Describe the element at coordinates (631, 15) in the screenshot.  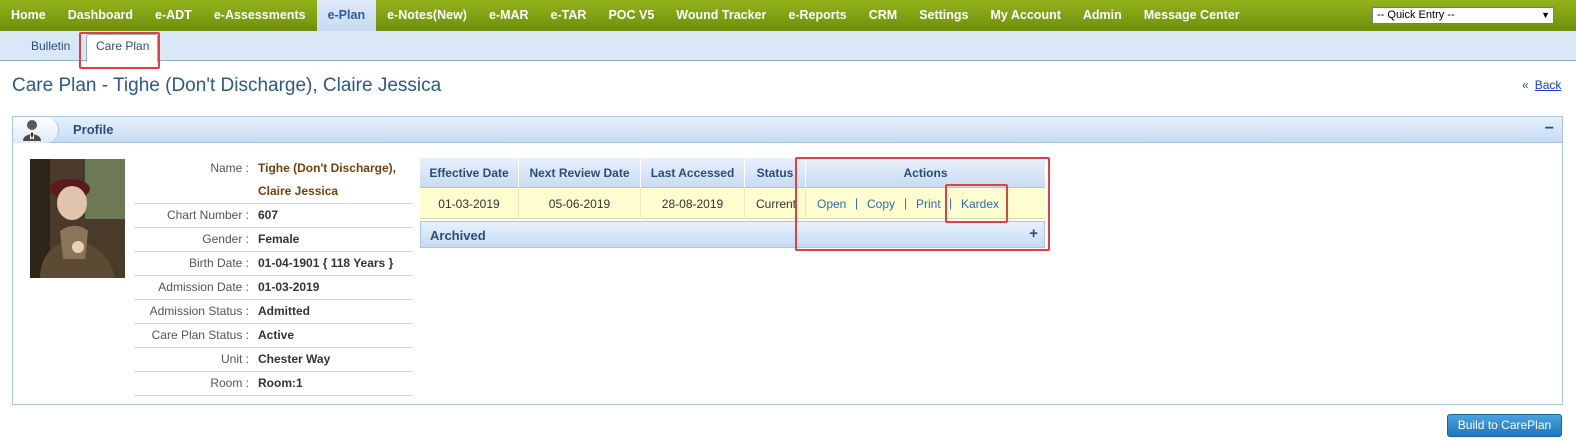
I see `nav-poc-v5: POC V5` at that location.